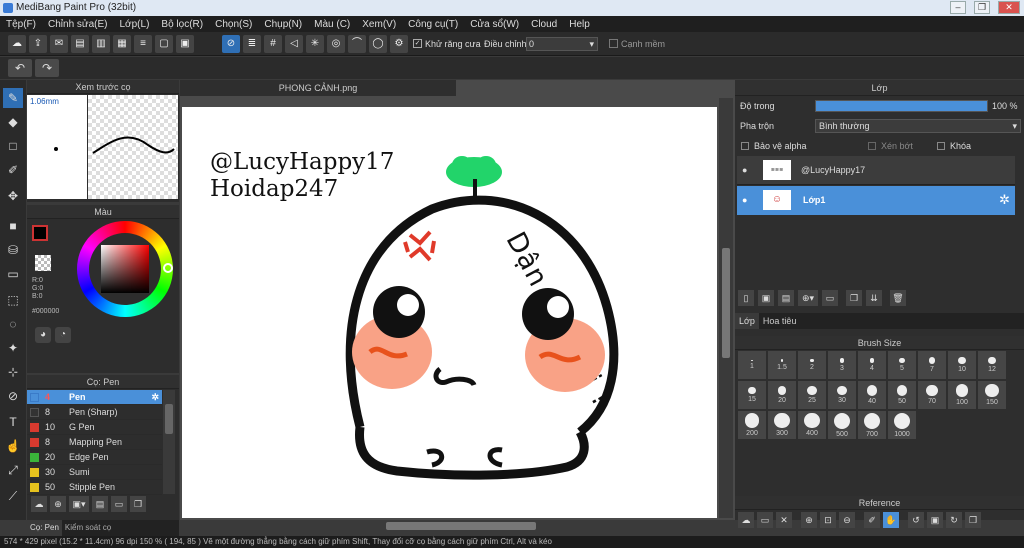 This screenshot has height=548, width=1024. What do you see at coordinates (101, 44) in the screenshot?
I see `document-icon: ▥` at bounding box center [101, 44].